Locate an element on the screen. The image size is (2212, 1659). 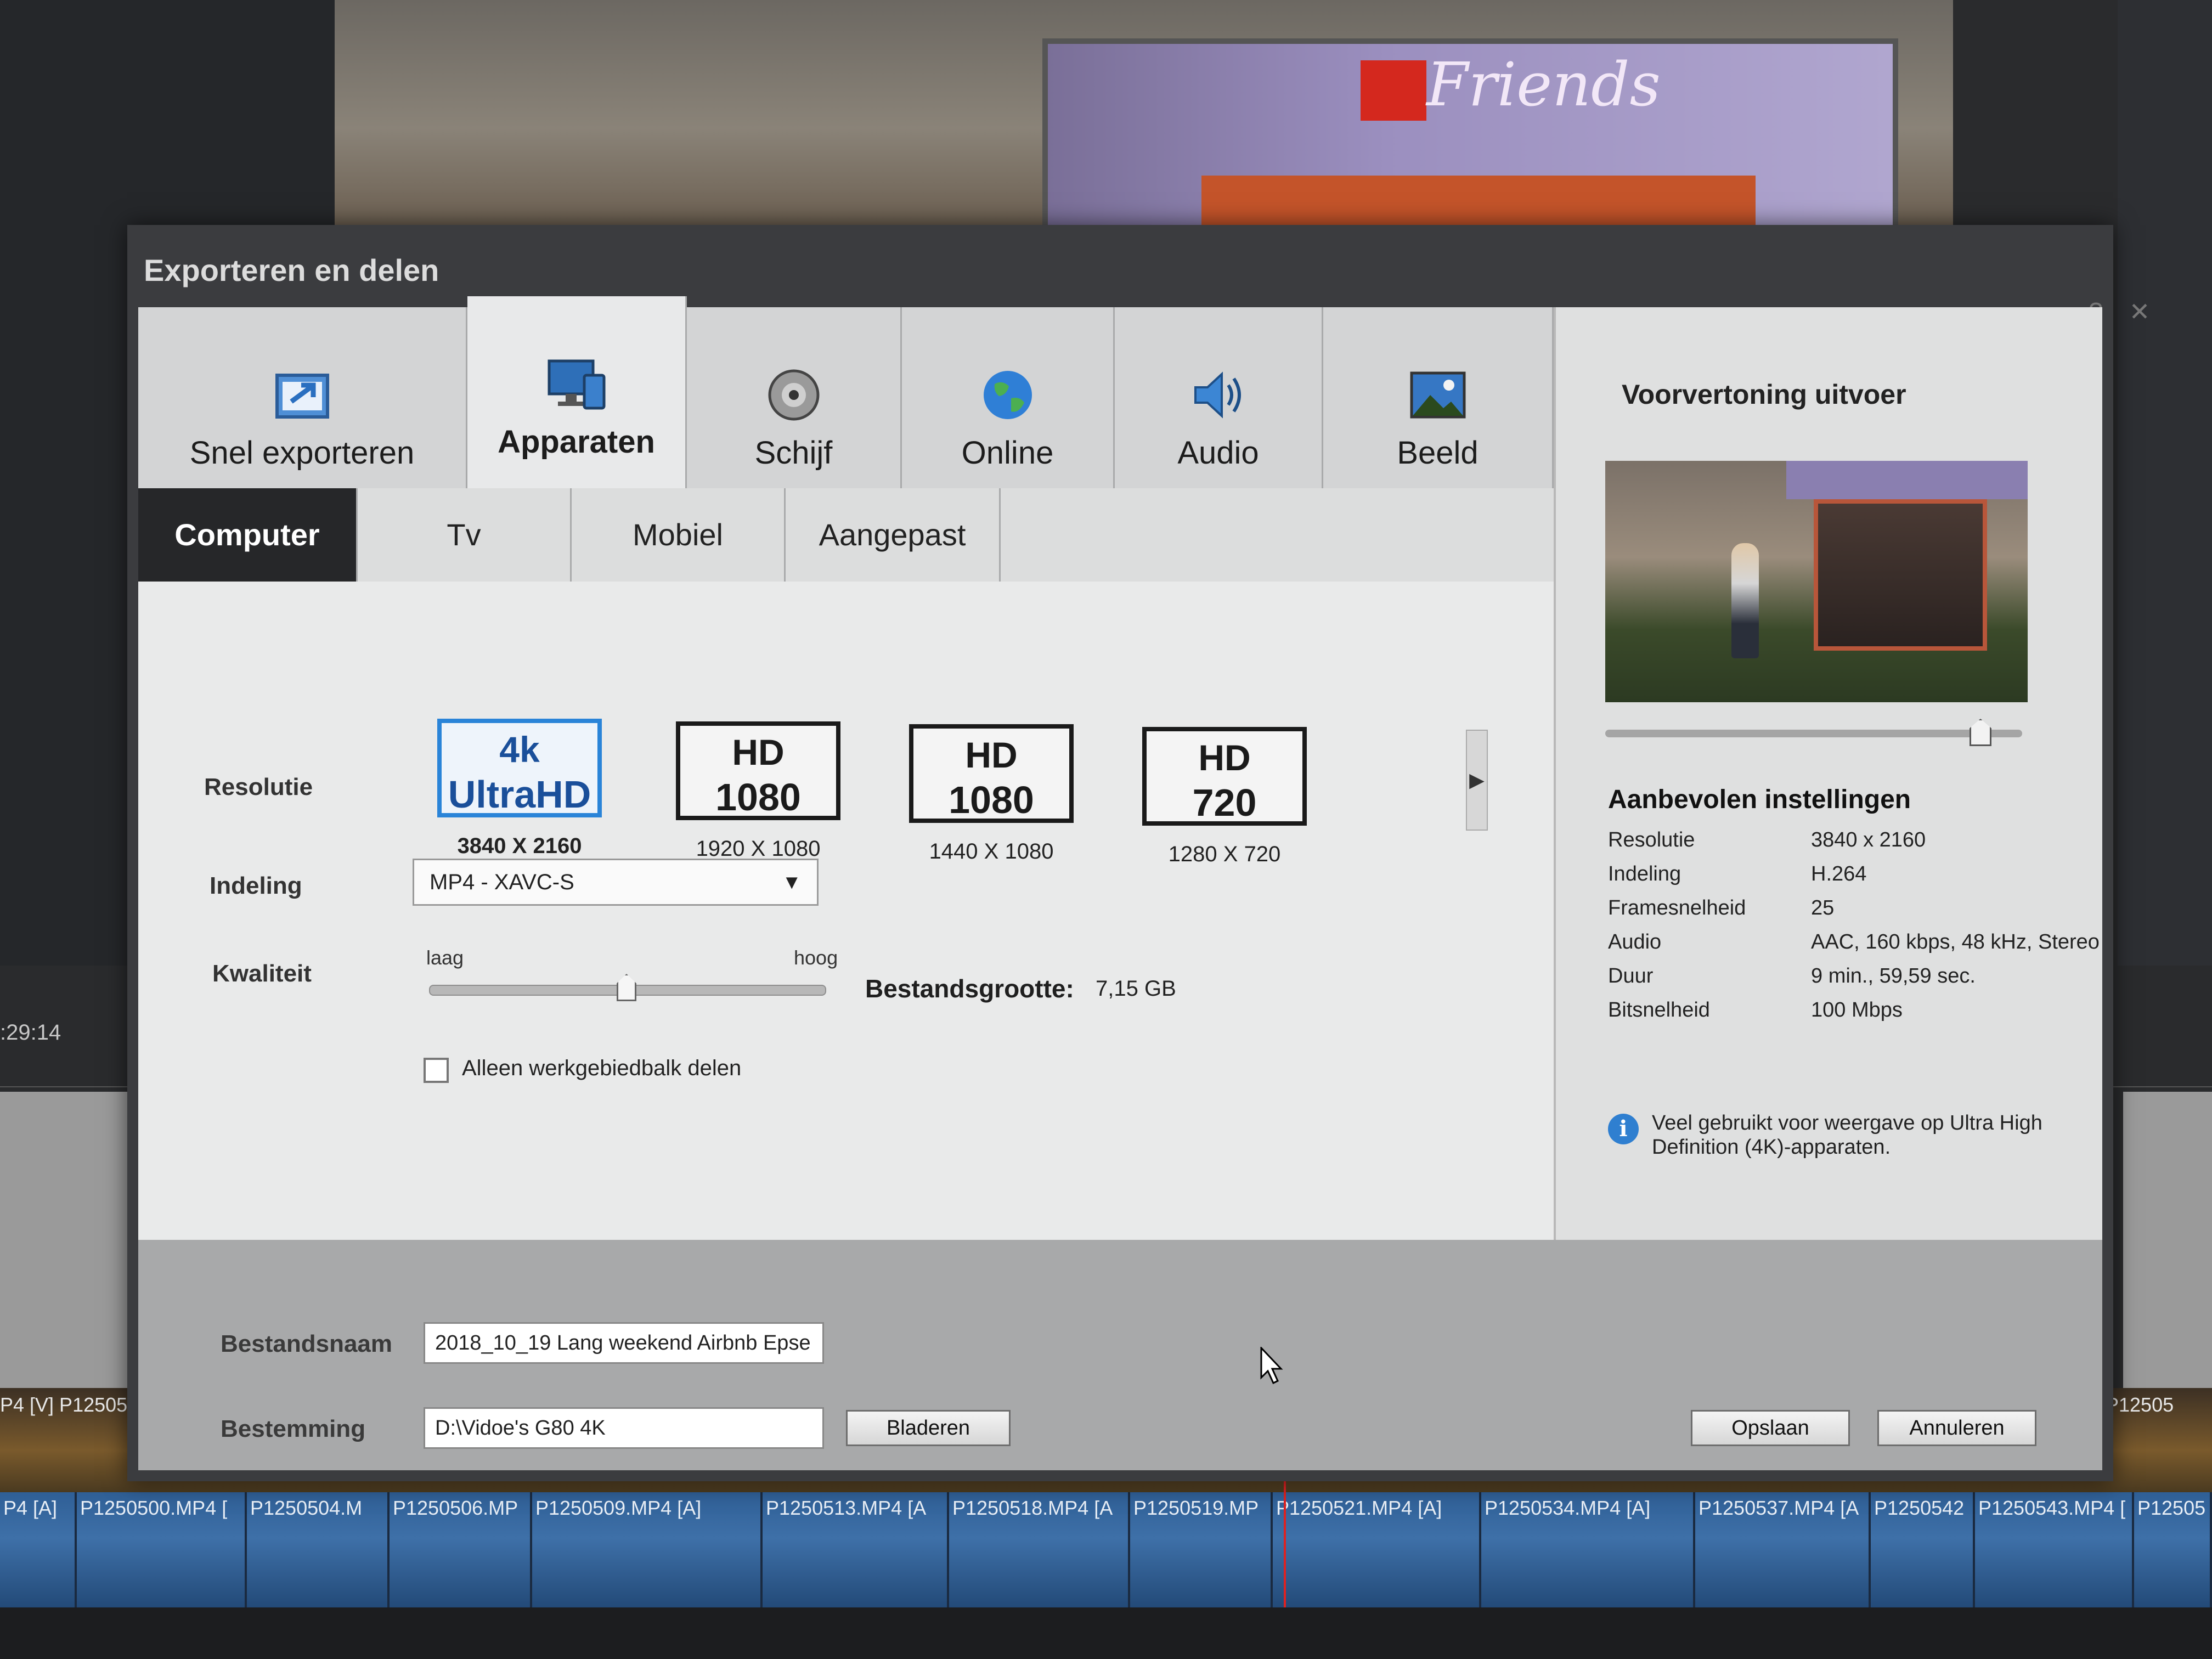
destination-input: D:\Vidoe's G80 4K is located at coordinates (624, 1428).